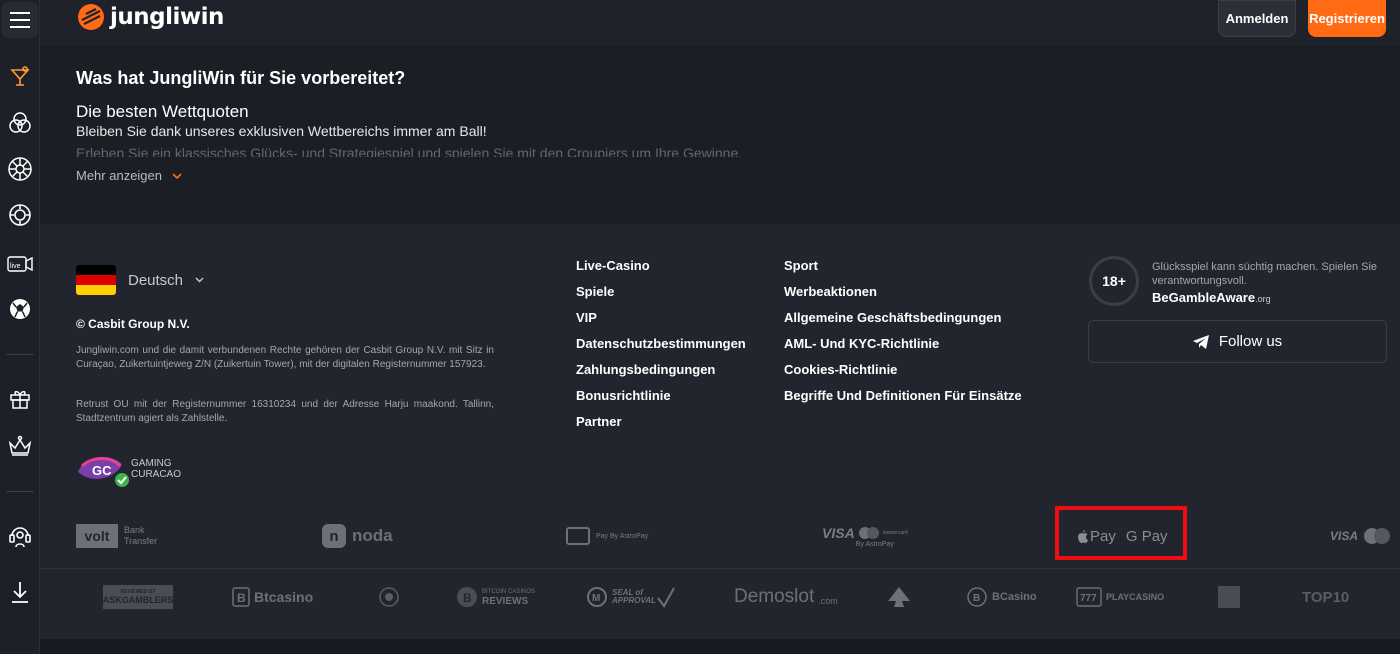 This screenshot has height=654, width=1400. I want to click on checkmark-icon, so click(666, 597).